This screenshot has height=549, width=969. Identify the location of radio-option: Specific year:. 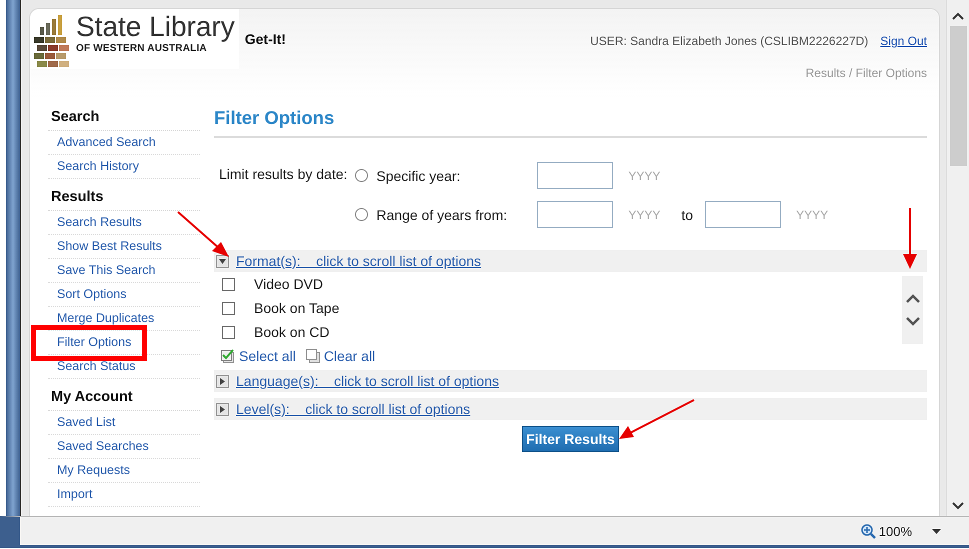
(446, 176).